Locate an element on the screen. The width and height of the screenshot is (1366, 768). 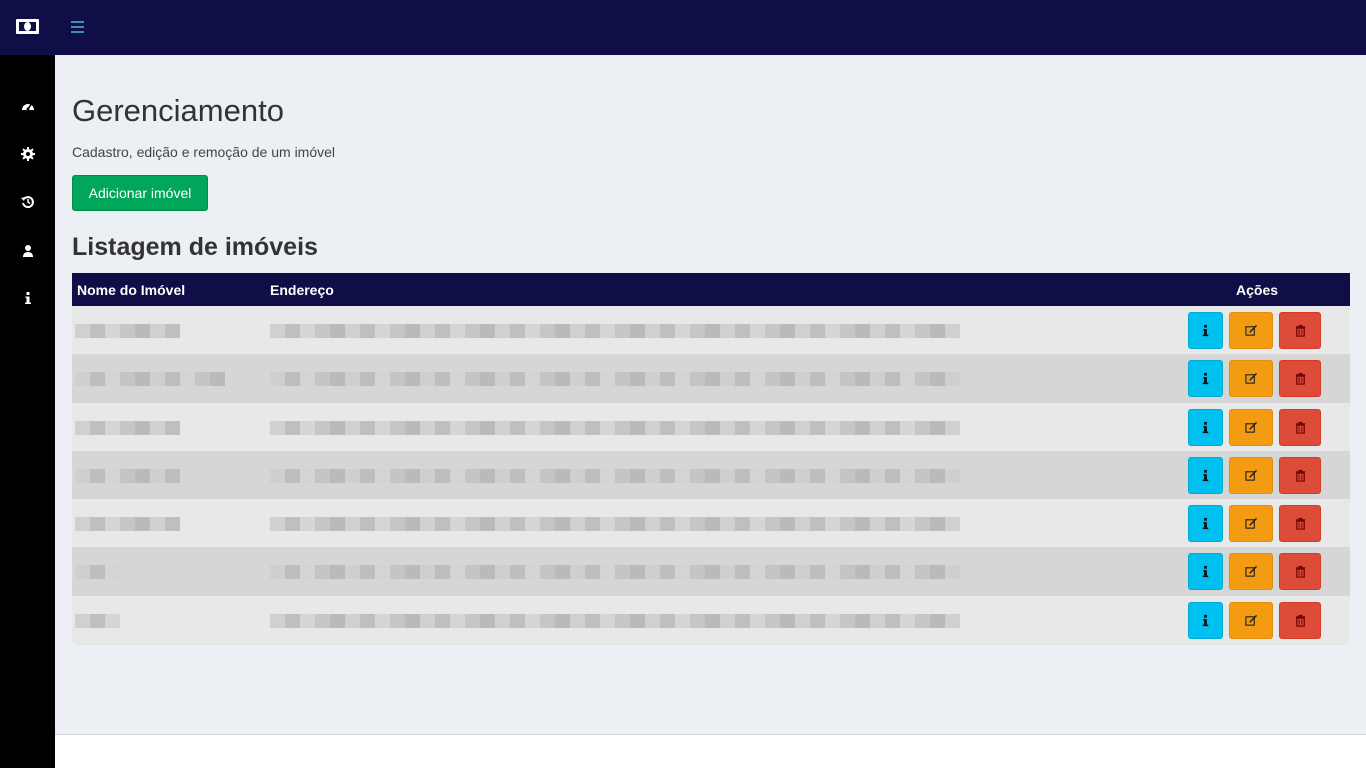
gear-icon is located at coordinates (27, 153).